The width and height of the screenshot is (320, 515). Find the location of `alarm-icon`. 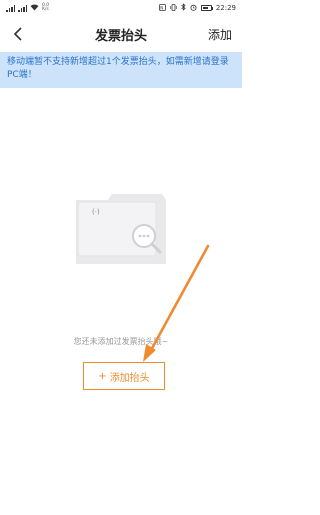

alarm-icon is located at coordinates (193, 8).